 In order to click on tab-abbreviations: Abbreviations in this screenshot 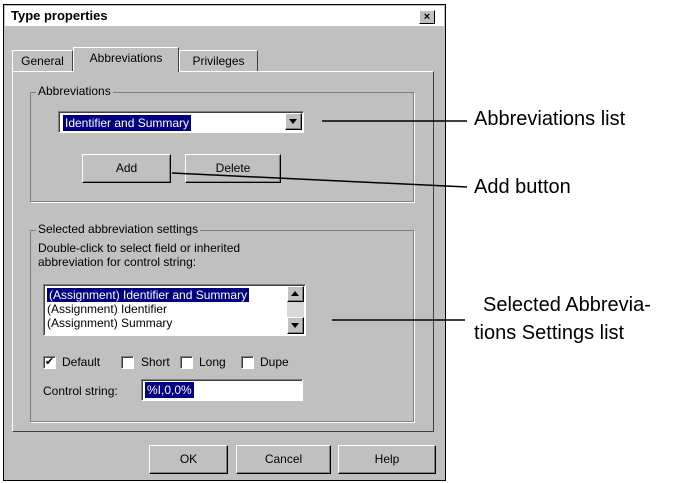, I will do `click(126, 59)`.